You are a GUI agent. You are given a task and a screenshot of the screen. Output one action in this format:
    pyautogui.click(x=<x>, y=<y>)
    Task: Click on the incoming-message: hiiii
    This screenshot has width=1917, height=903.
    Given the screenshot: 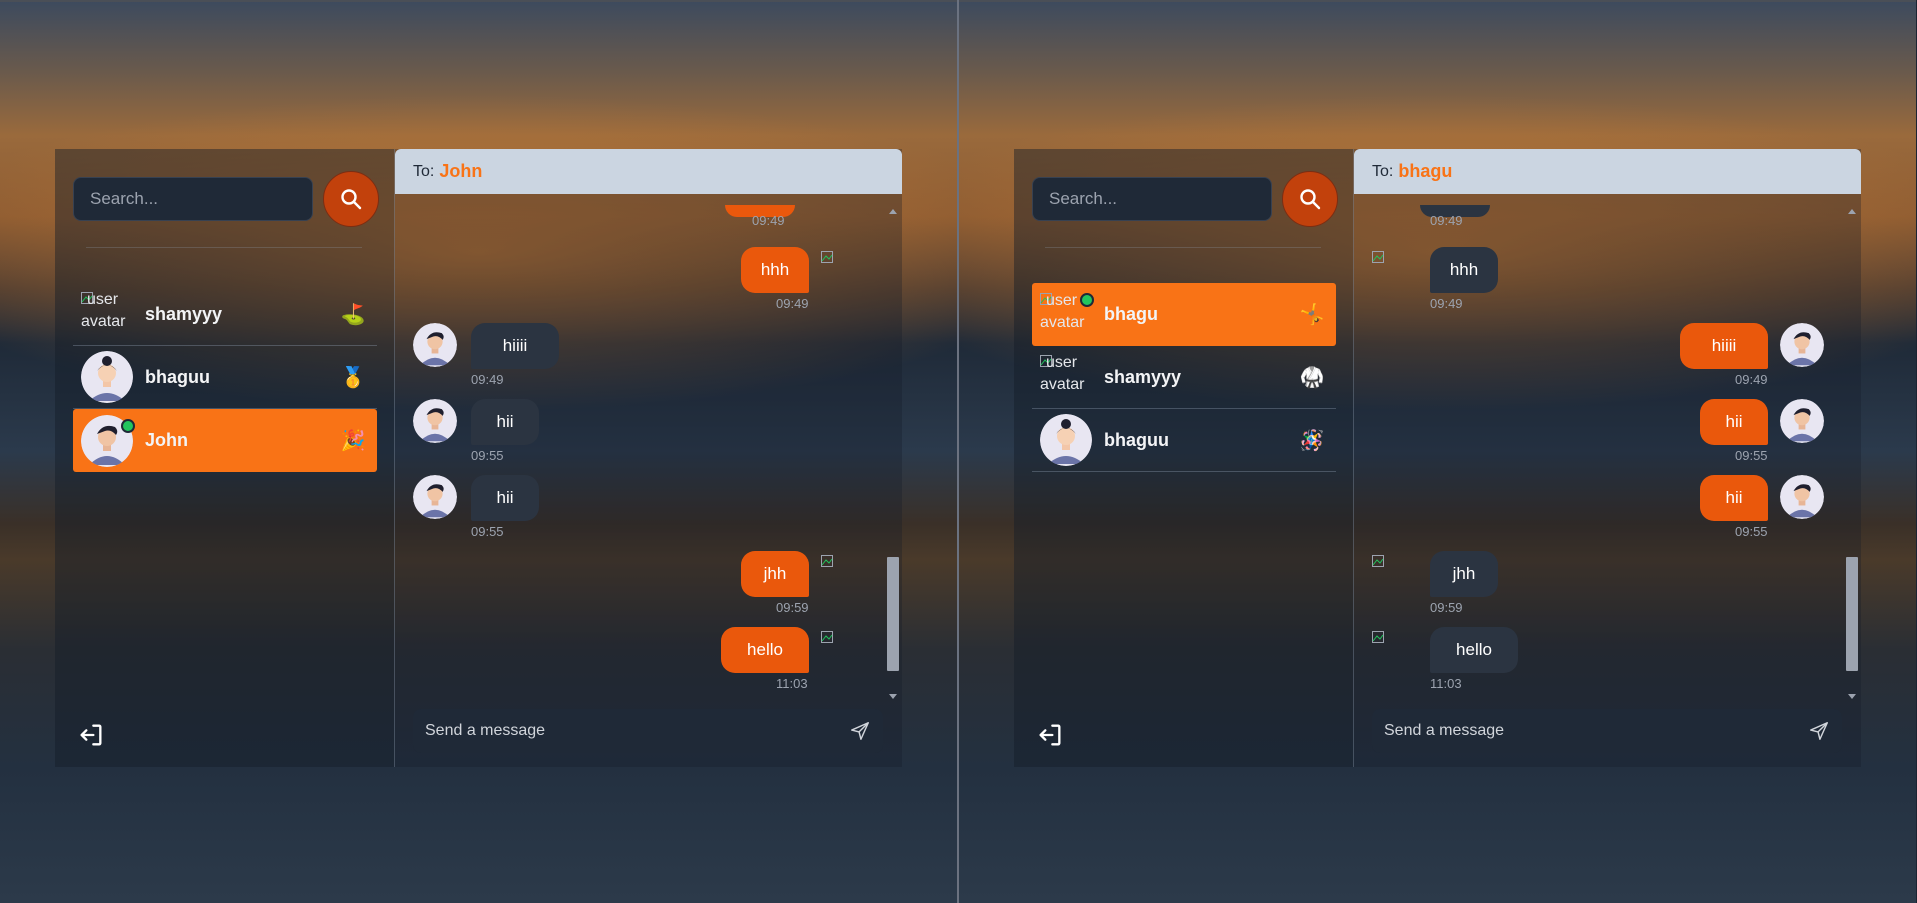 What is the action you would take?
    pyautogui.click(x=515, y=346)
    